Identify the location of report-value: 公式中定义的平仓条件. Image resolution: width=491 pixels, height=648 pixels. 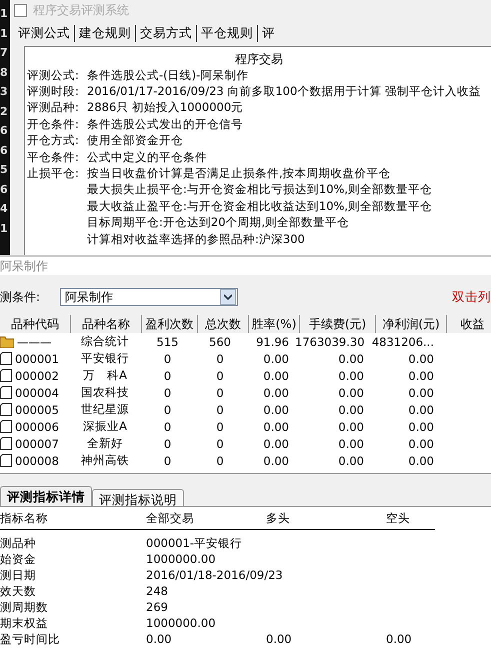
(147, 157).